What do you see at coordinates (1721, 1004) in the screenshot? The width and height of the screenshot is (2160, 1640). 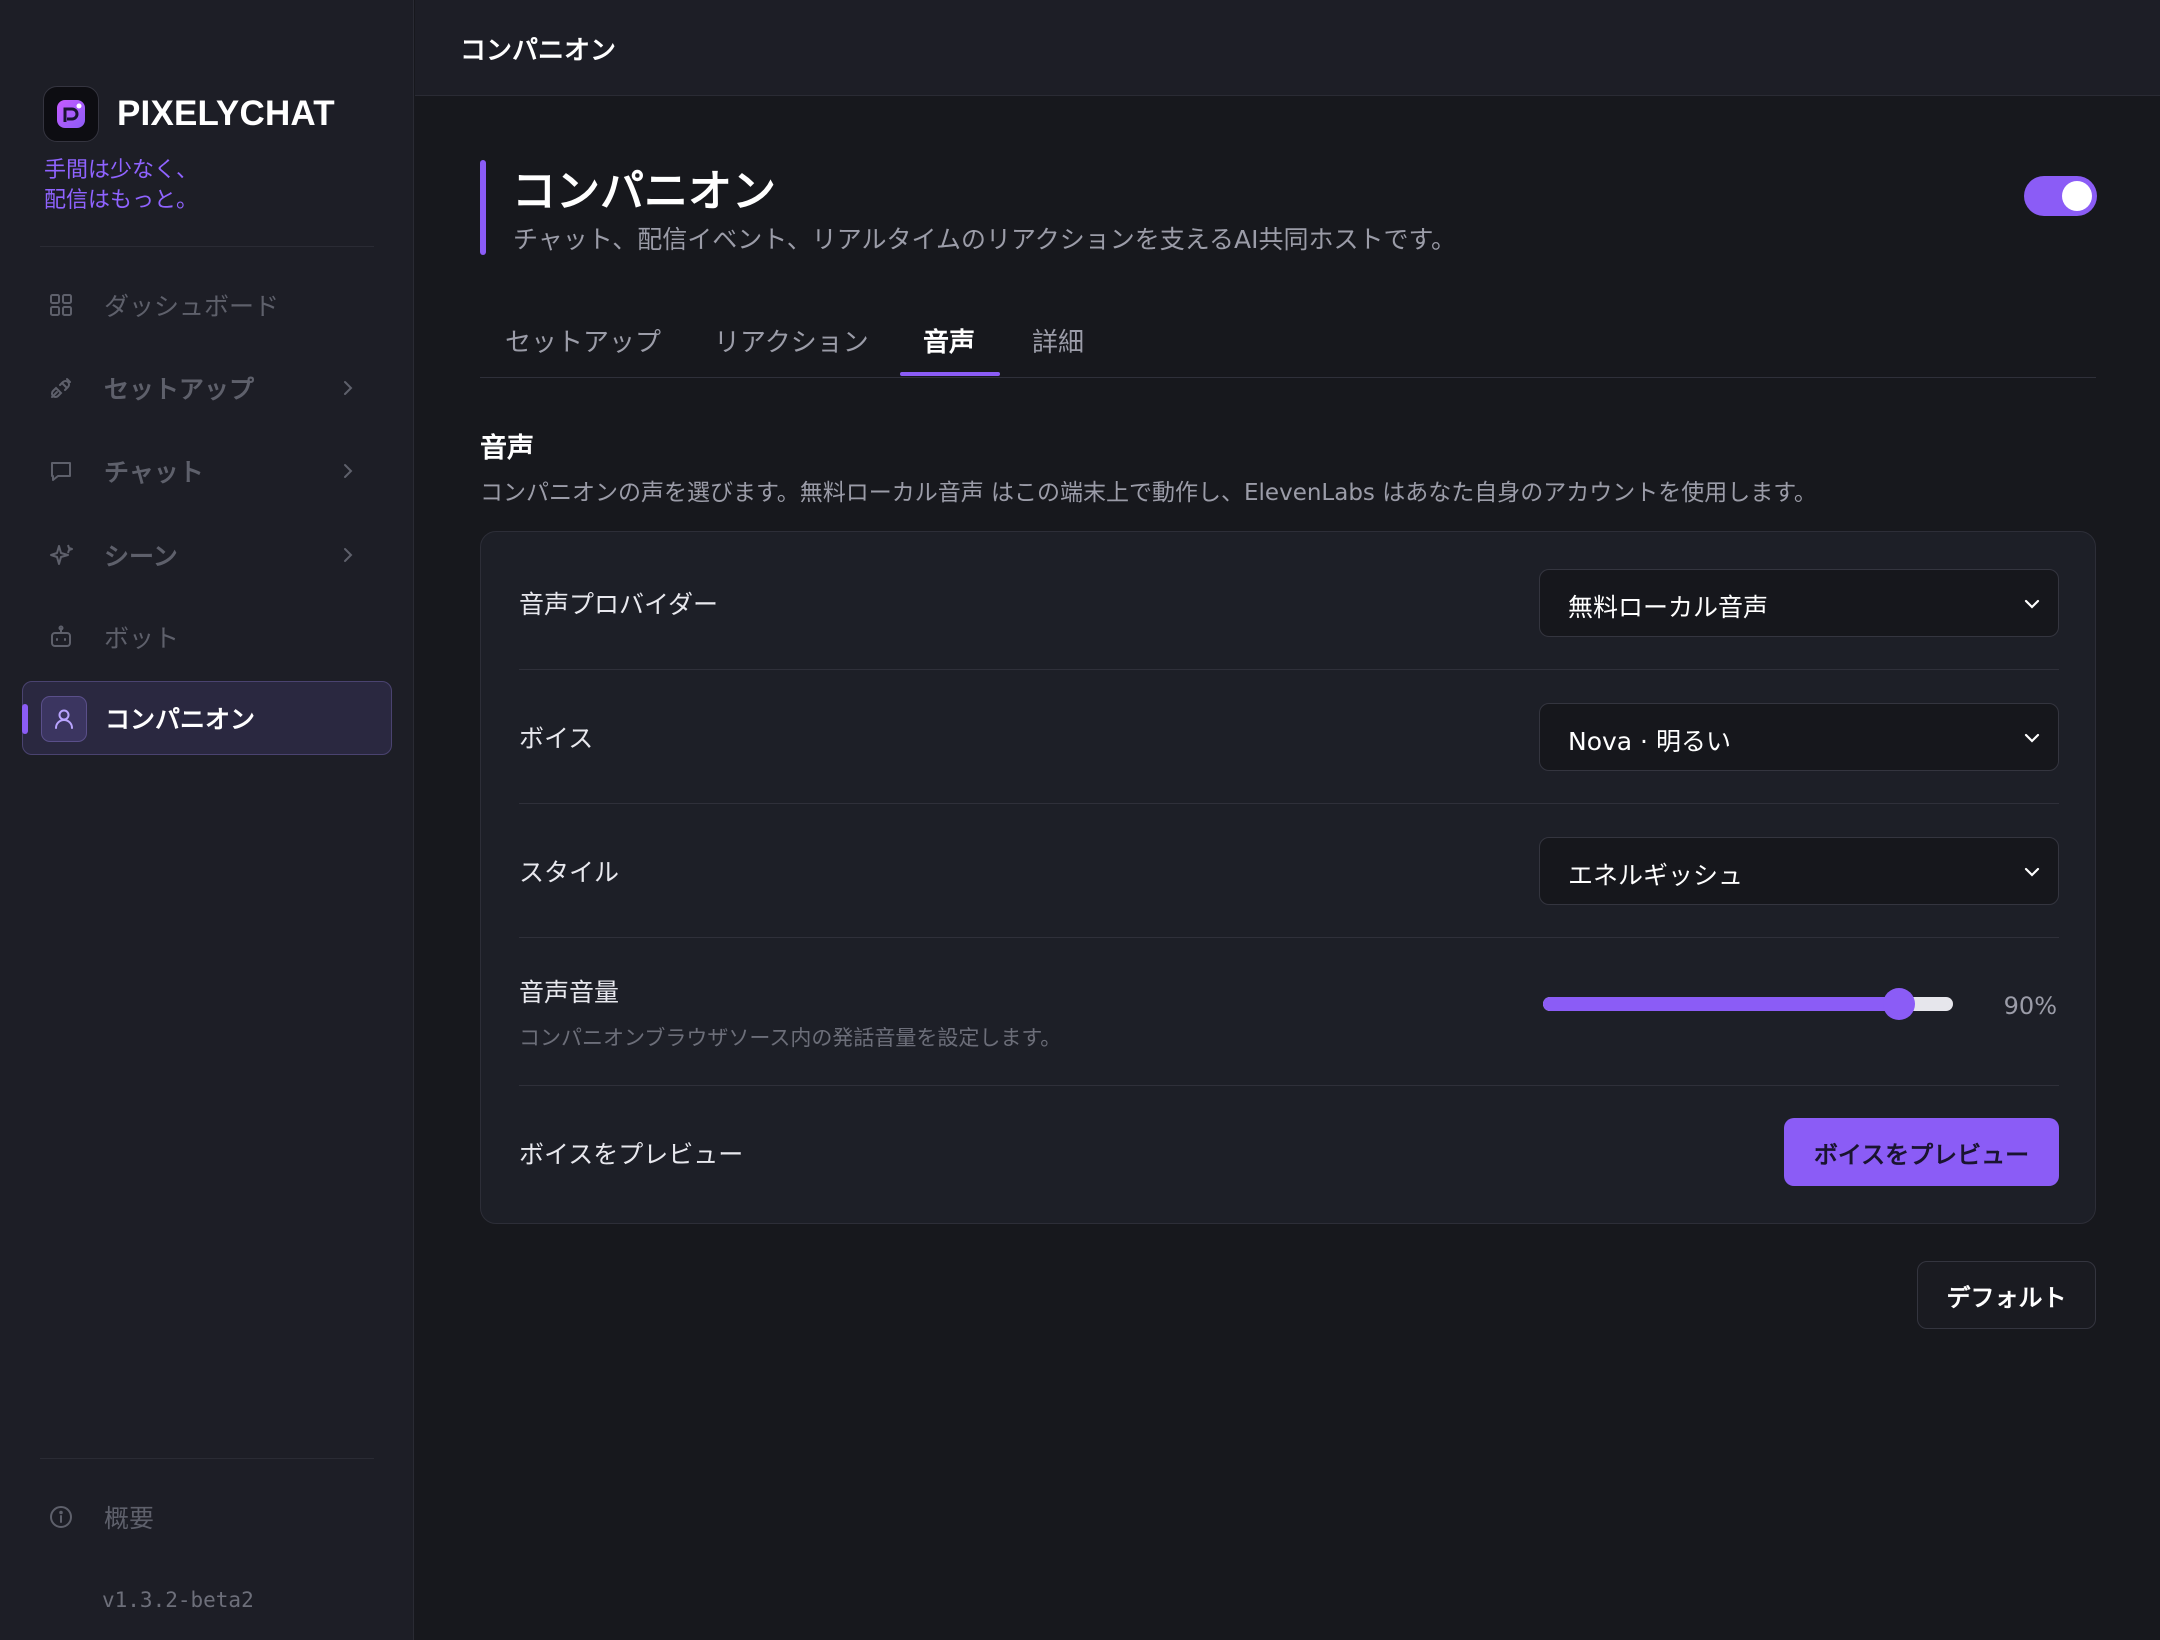 I see `slider-fill` at bounding box center [1721, 1004].